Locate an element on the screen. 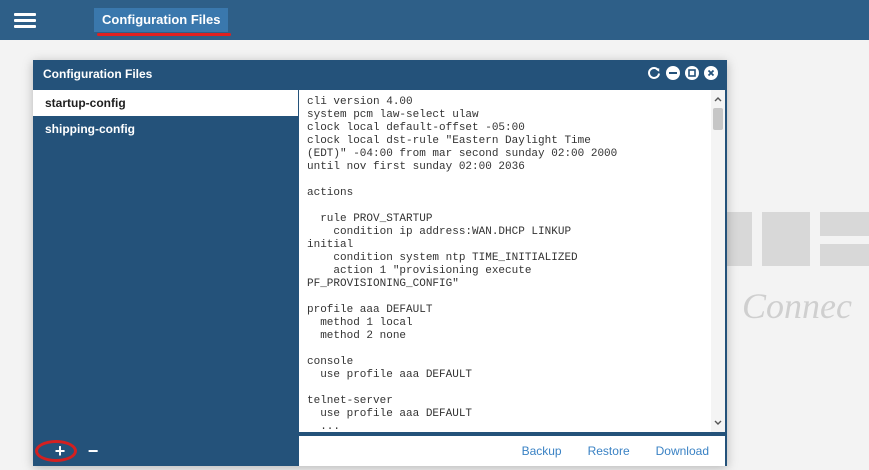  minimize-icon is located at coordinates (673, 73).